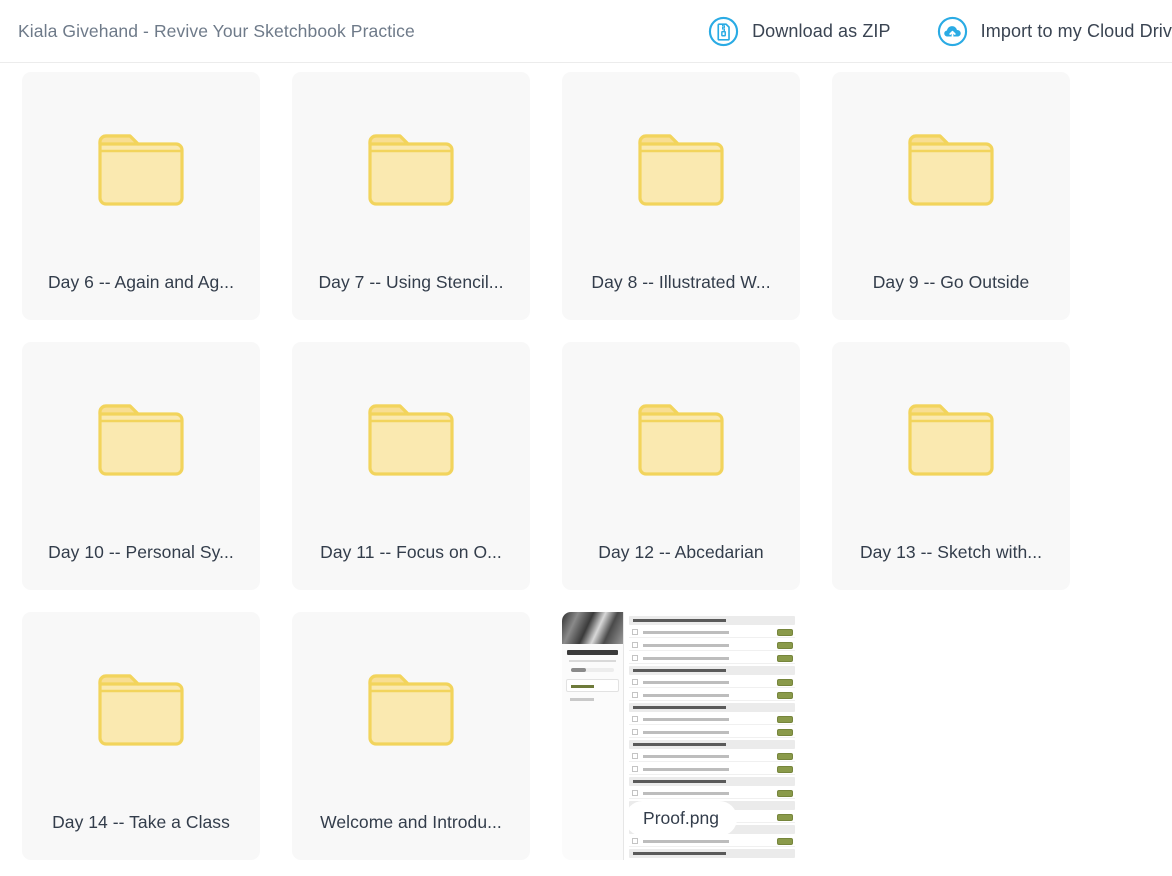  I want to click on thumbnail-course-subtitle, so click(592, 661).